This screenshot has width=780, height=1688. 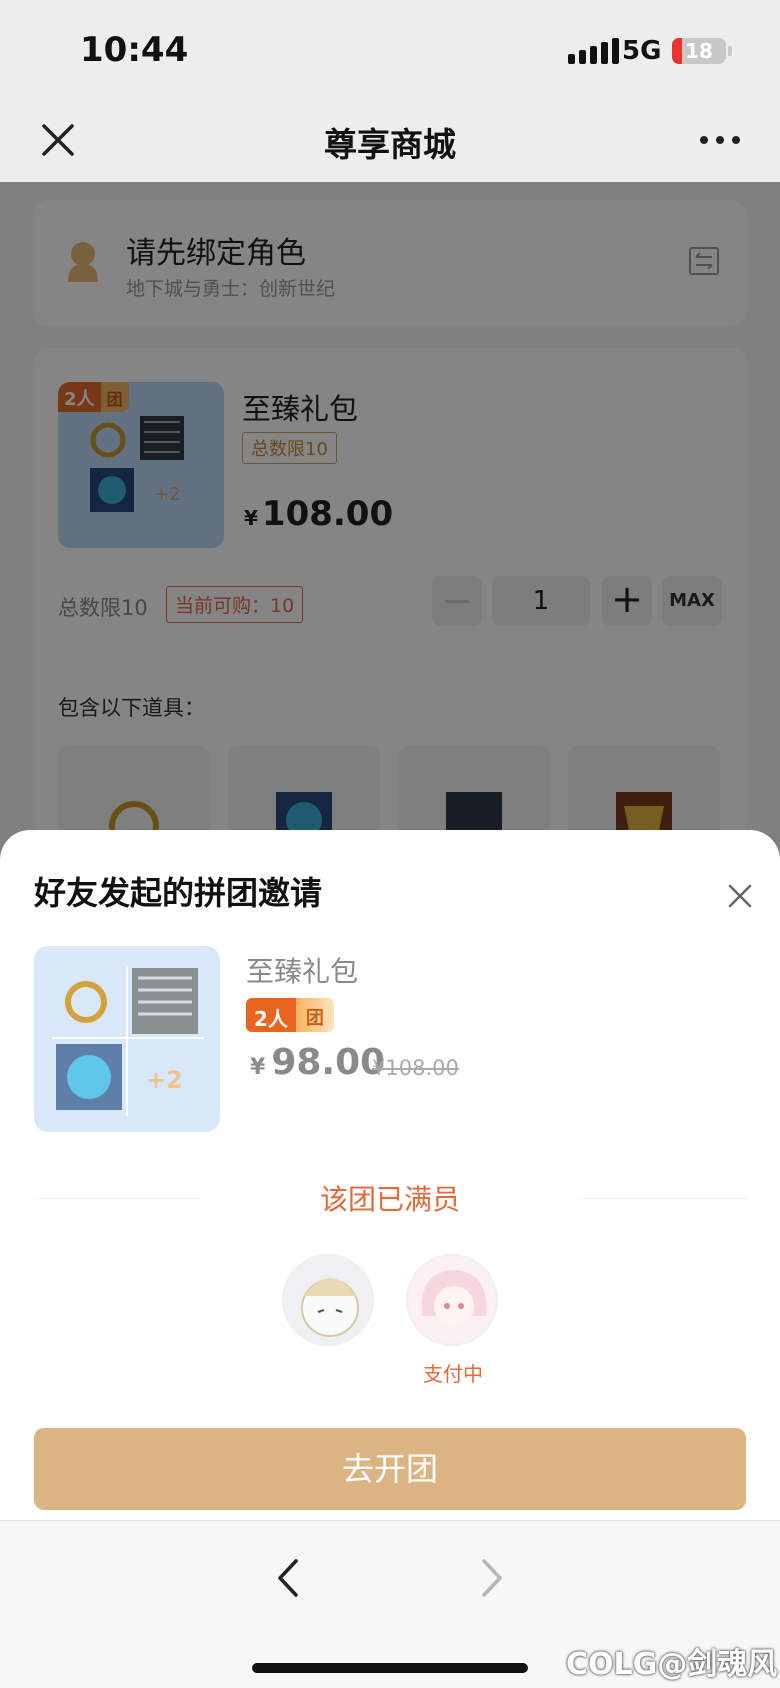 What do you see at coordinates (318, 1062) in the screenshot?
I see `group-price: ¥98.00` at bounding box center [318, 1062].